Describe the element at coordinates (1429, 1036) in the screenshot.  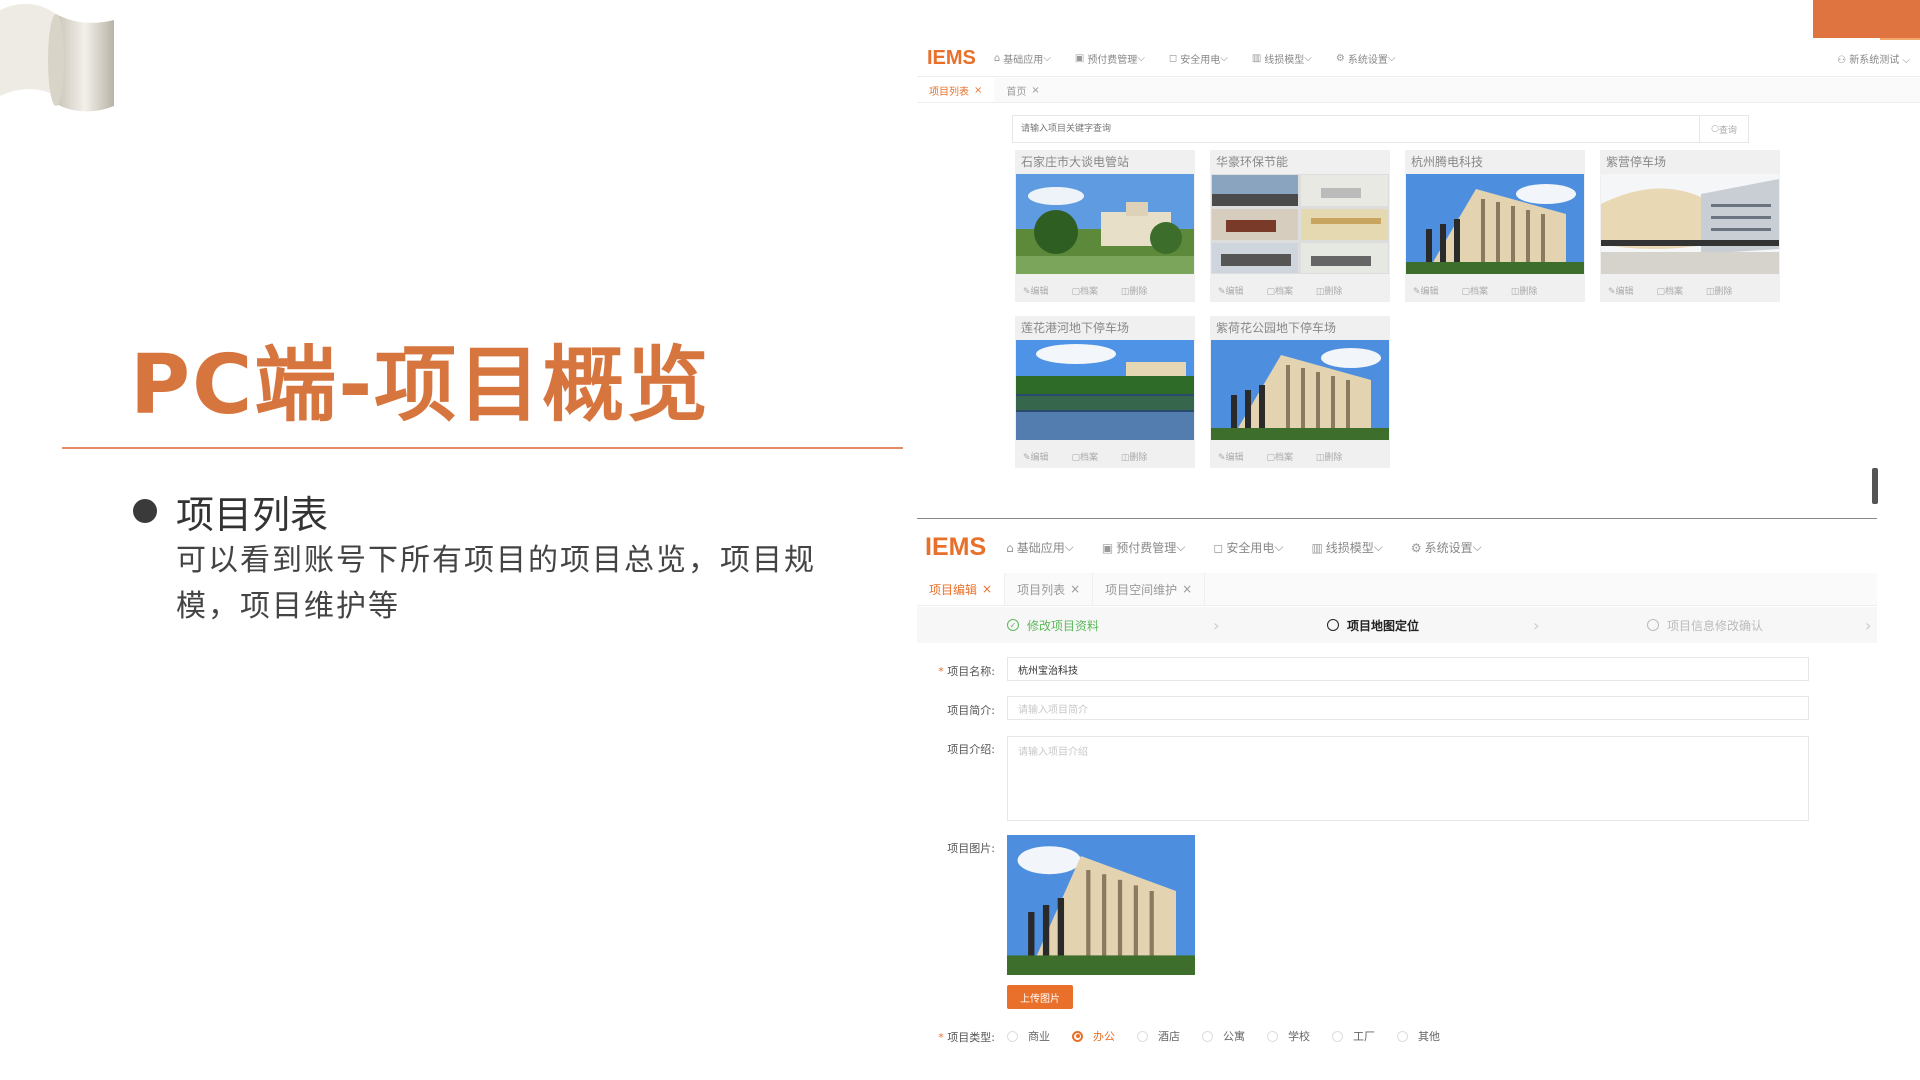
I see `radio-label: 其他` at that location.